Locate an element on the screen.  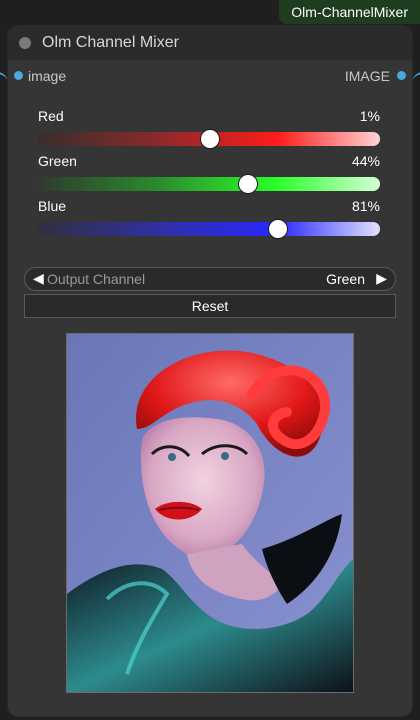
title-dot-icon is located at coordinates (25, 43).